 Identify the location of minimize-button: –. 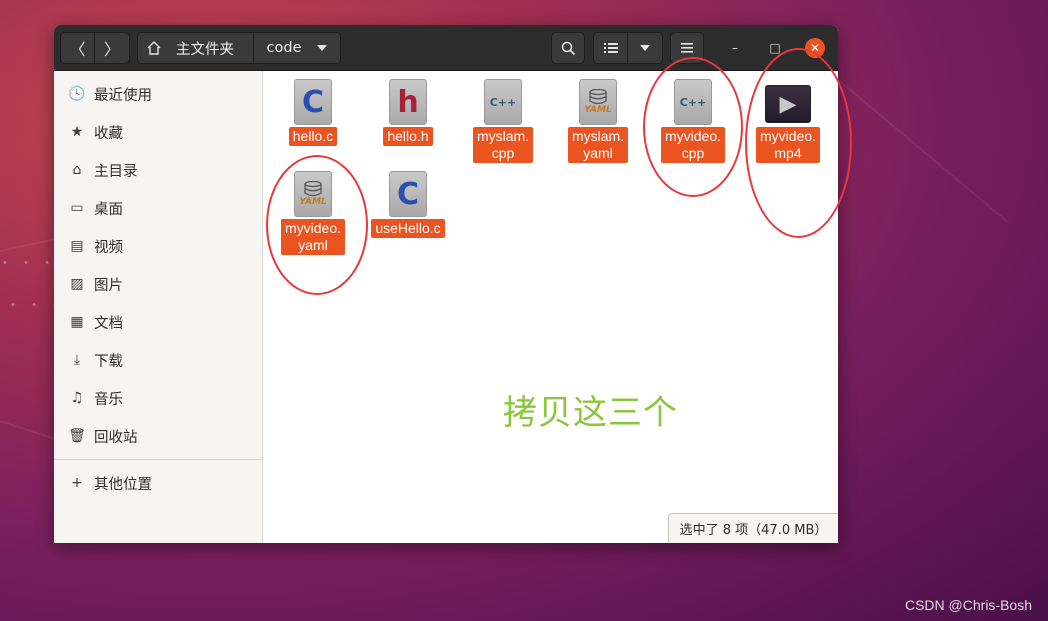
(735, 48).